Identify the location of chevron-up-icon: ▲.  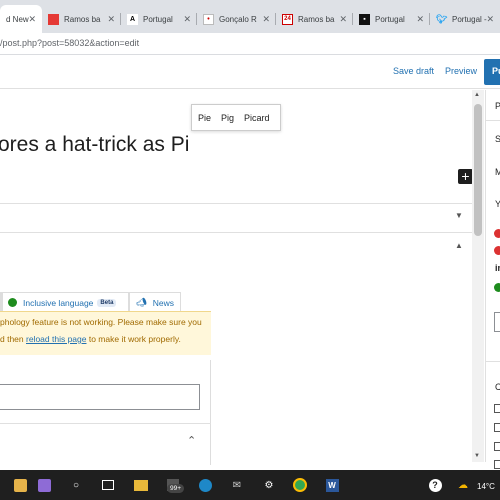
(459, 245).